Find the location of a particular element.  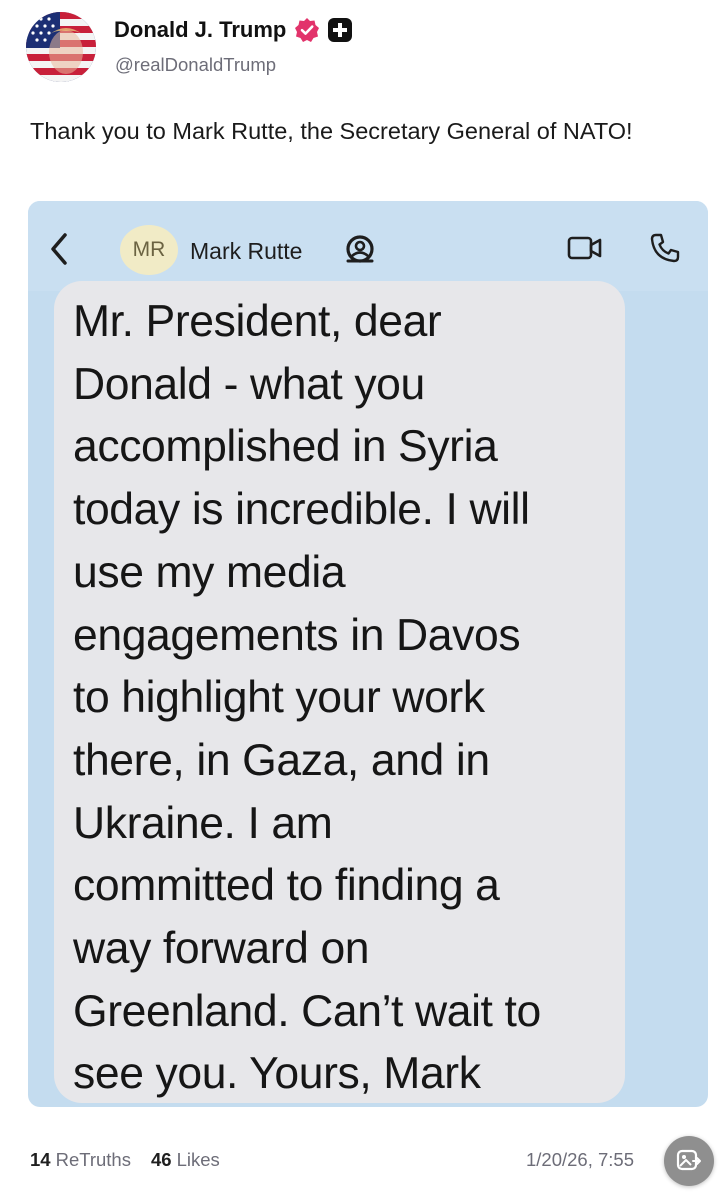

share-image-icon is located at coordinates (688, 1160).